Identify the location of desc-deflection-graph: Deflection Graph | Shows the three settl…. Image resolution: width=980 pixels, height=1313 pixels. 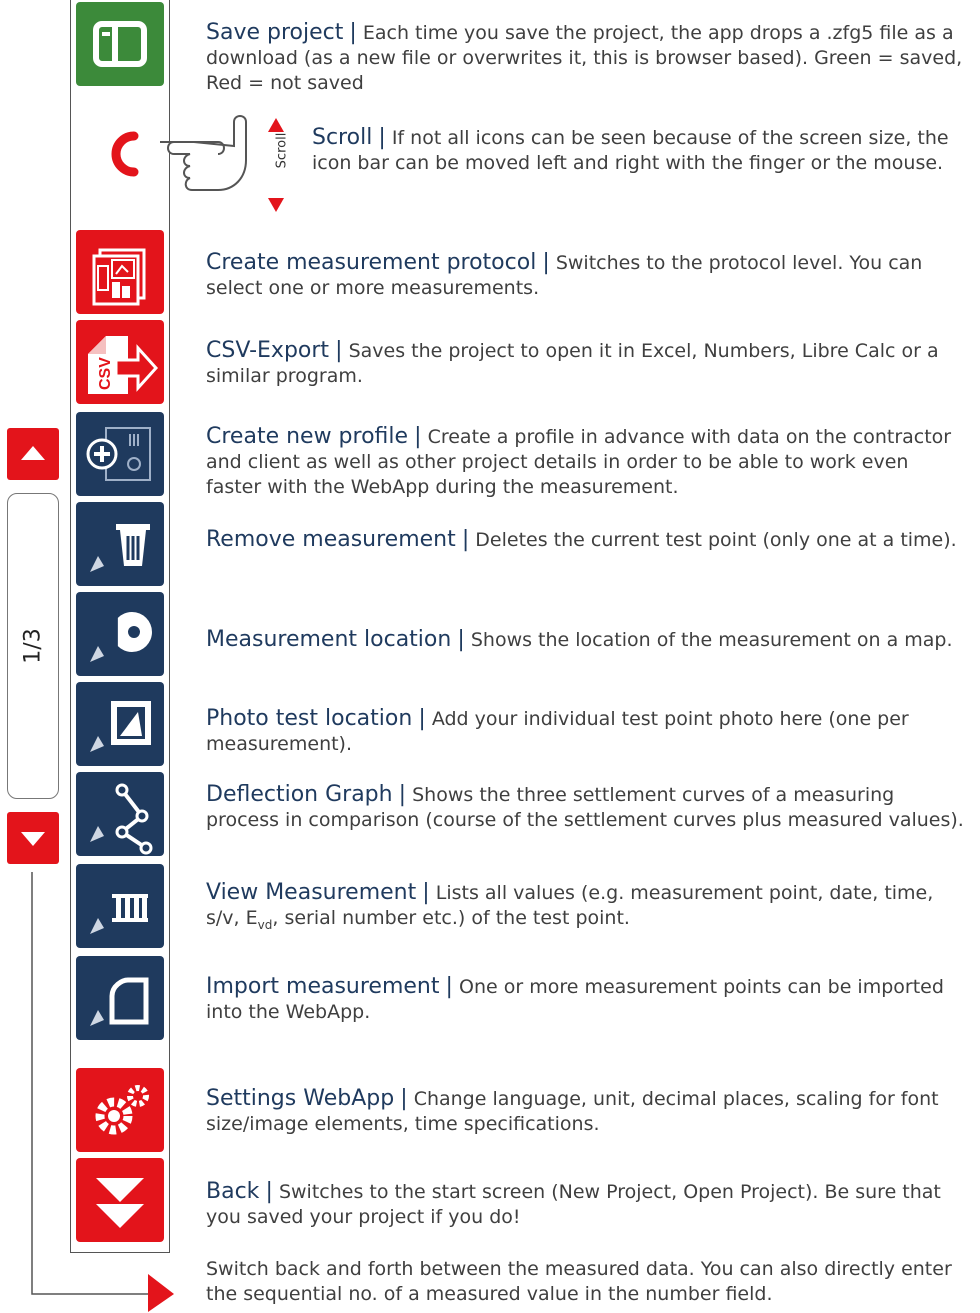
(585, 806).